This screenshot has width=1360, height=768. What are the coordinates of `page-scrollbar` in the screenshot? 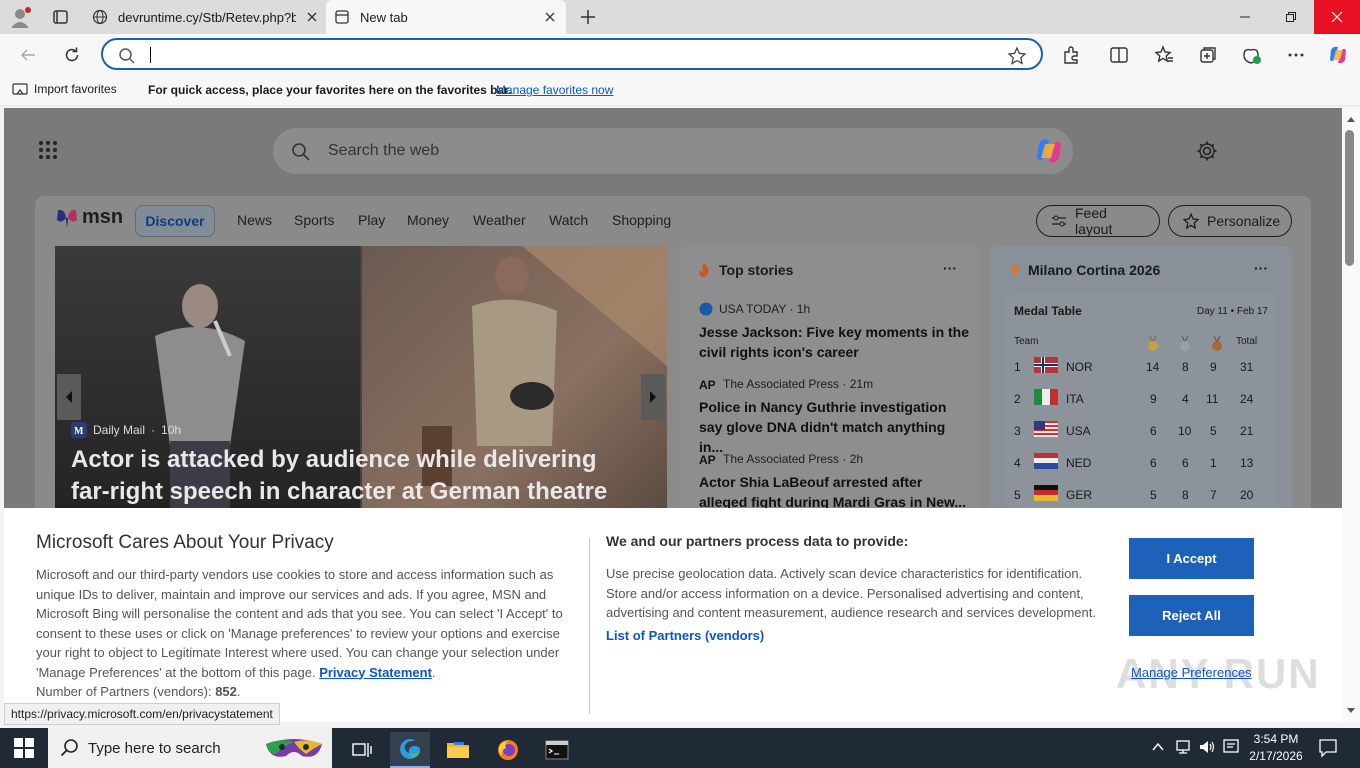 It's located at (1351, 415).